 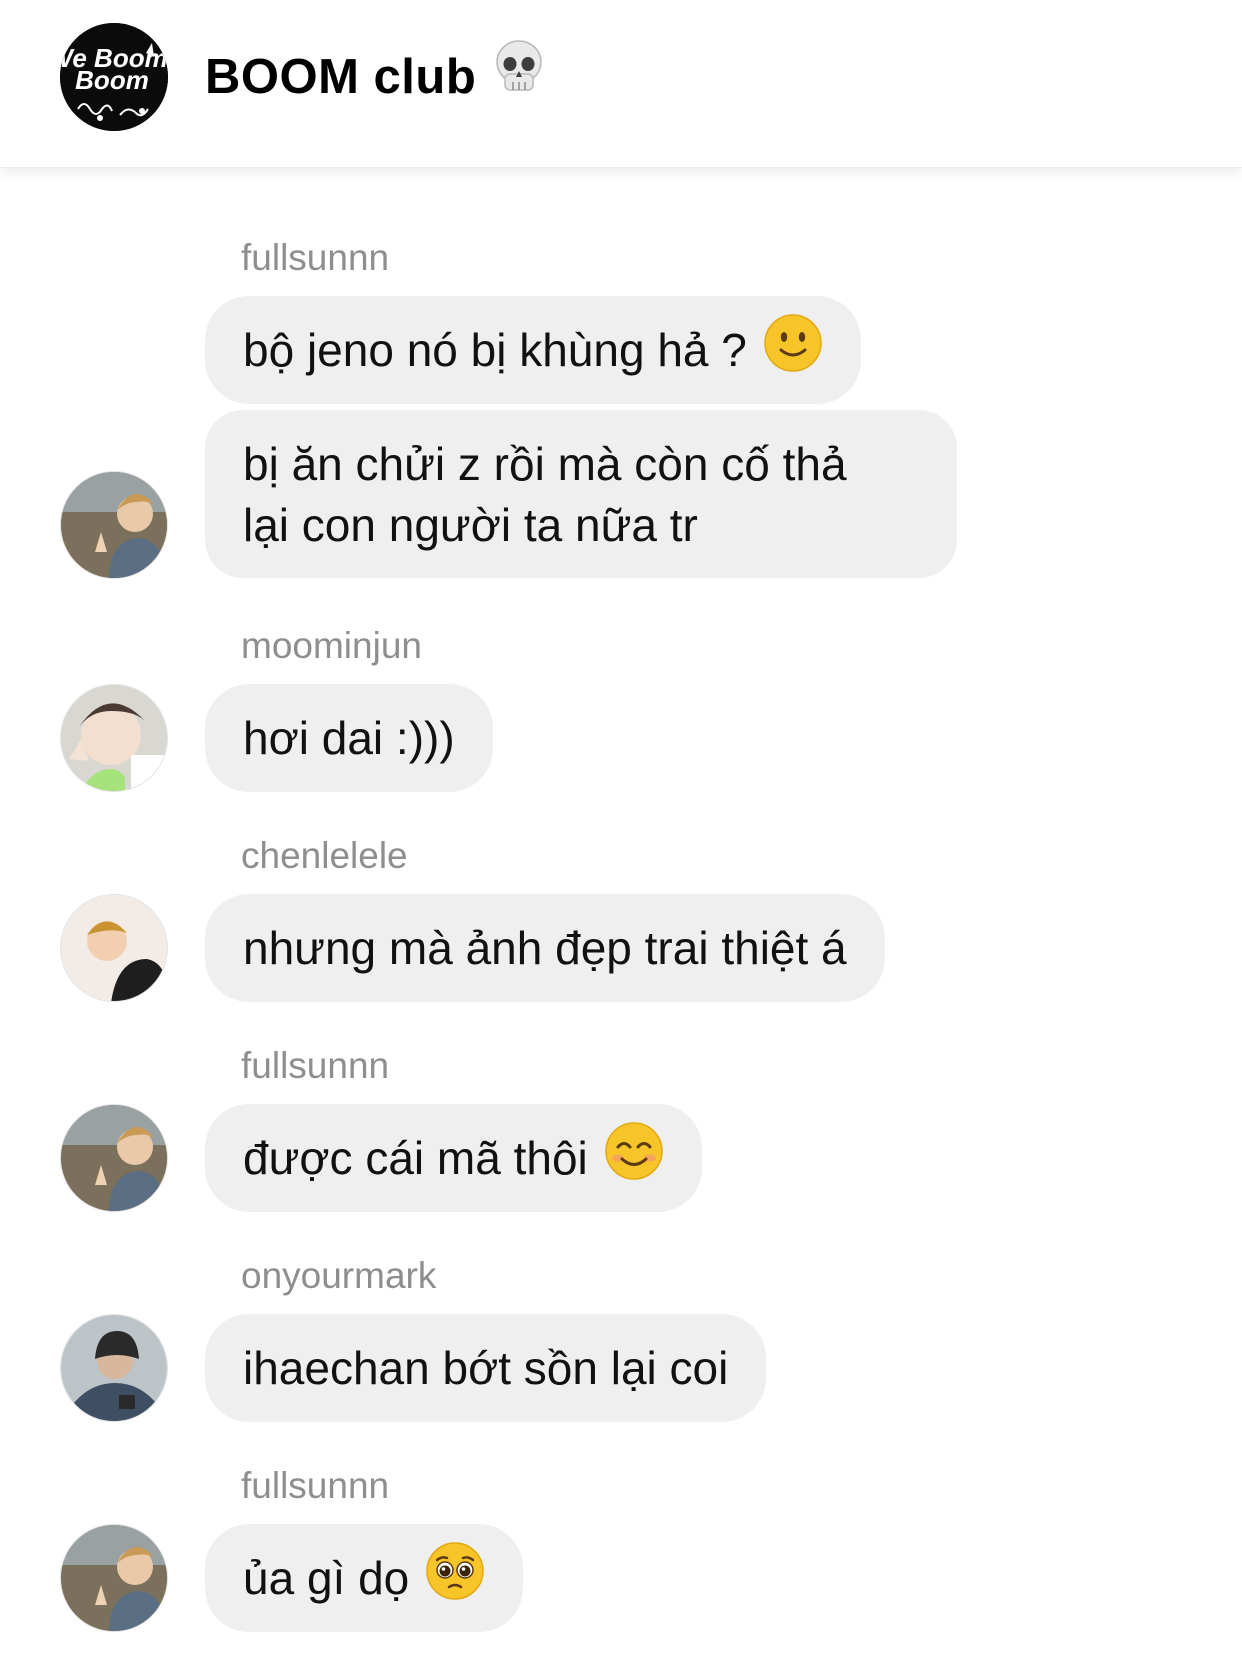 I want to click on avatar-onyourmark, so click(x=114, y=1368).